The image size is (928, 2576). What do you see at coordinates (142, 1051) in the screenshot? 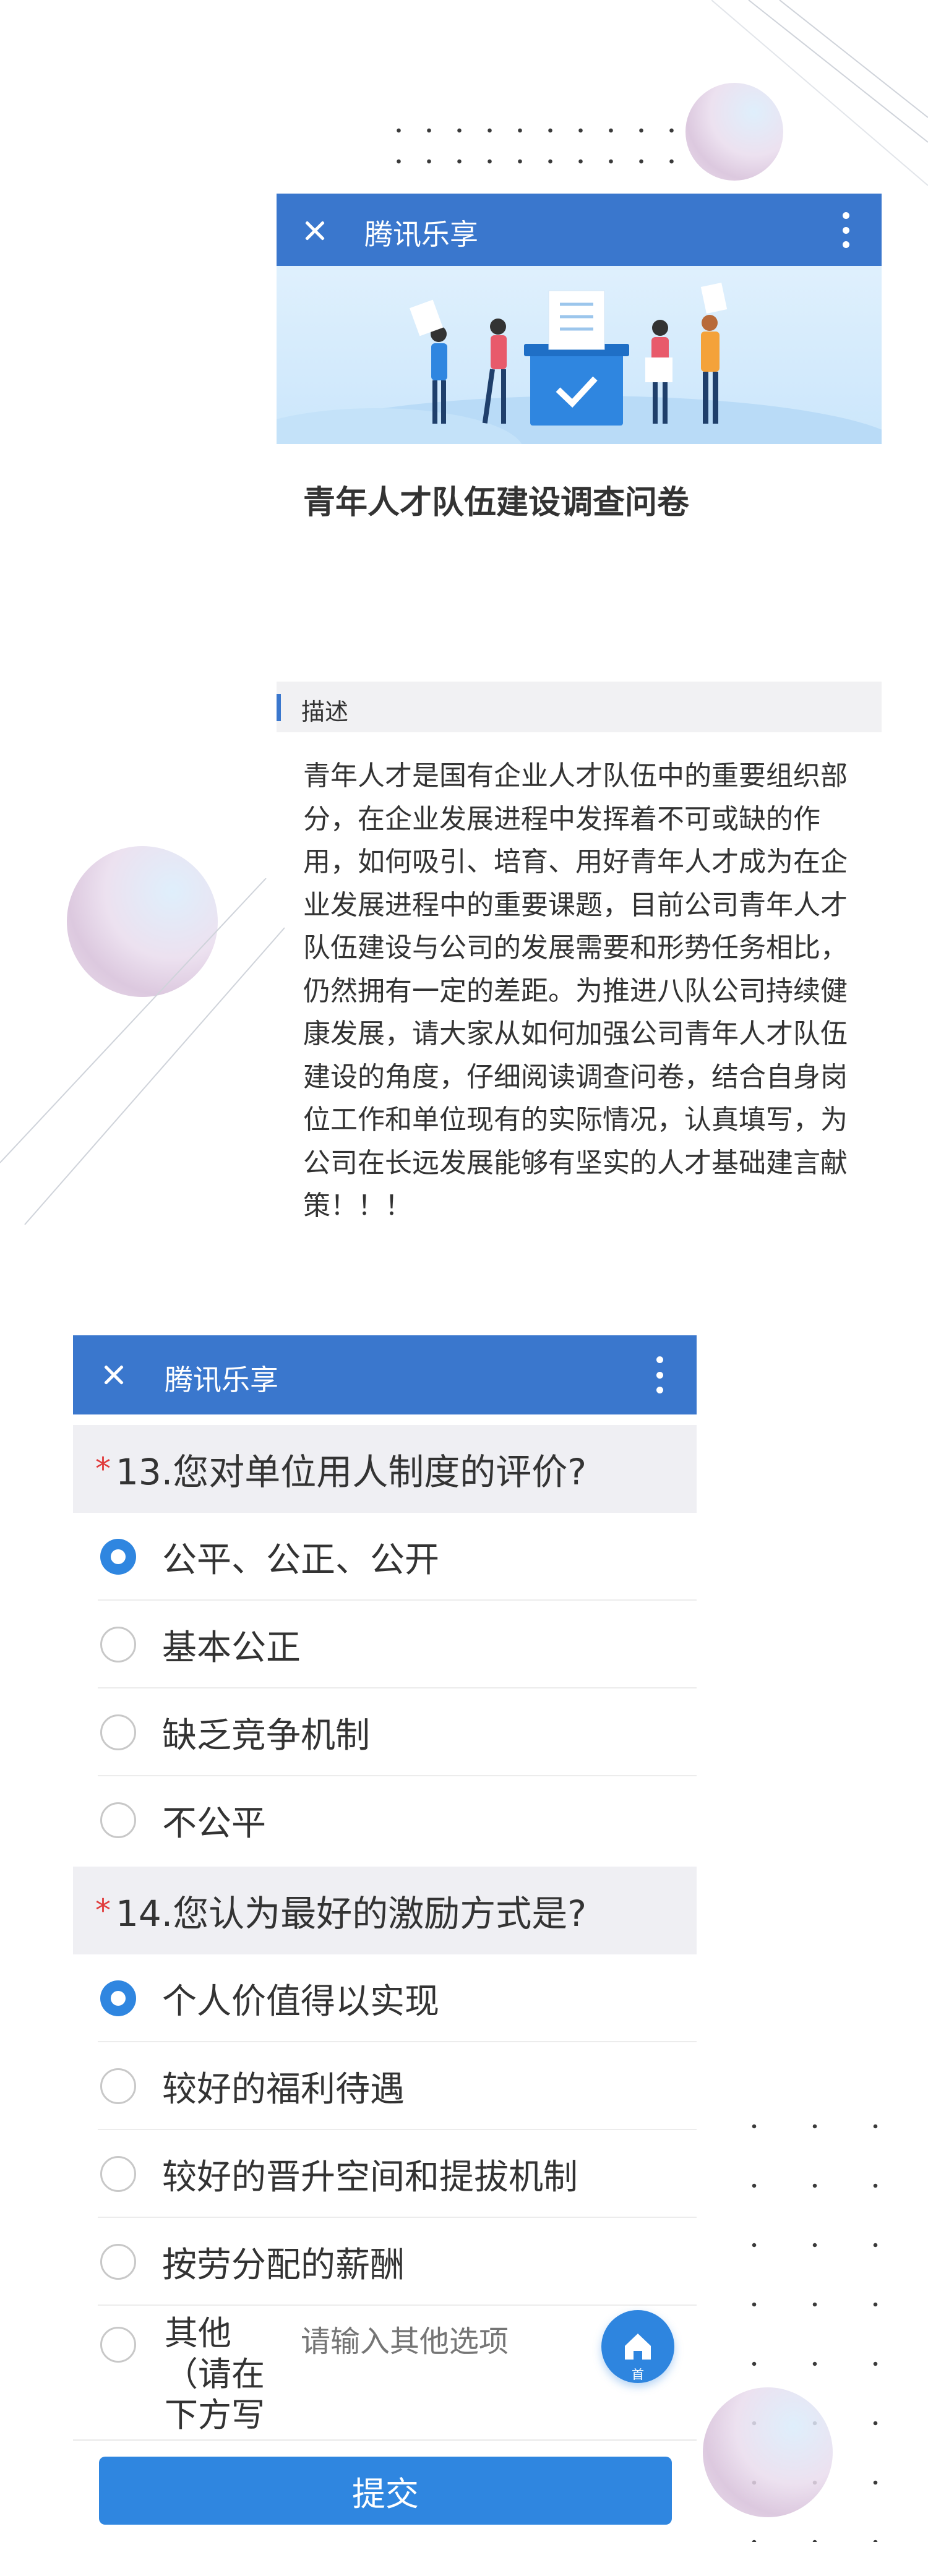
I see `decor-lines-left` at bounding box center [142, 1051].